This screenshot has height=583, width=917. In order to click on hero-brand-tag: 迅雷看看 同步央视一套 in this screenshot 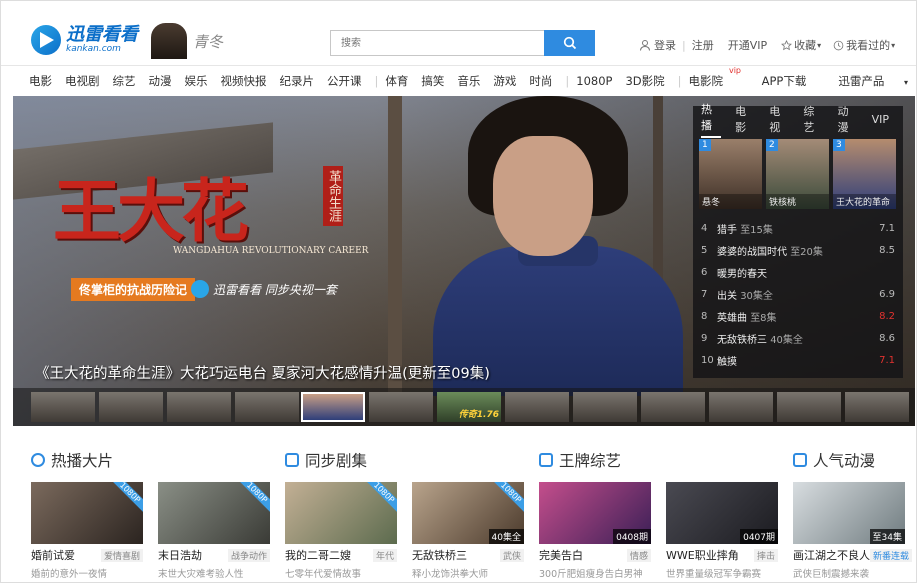, I will do `click(264, 289)`.